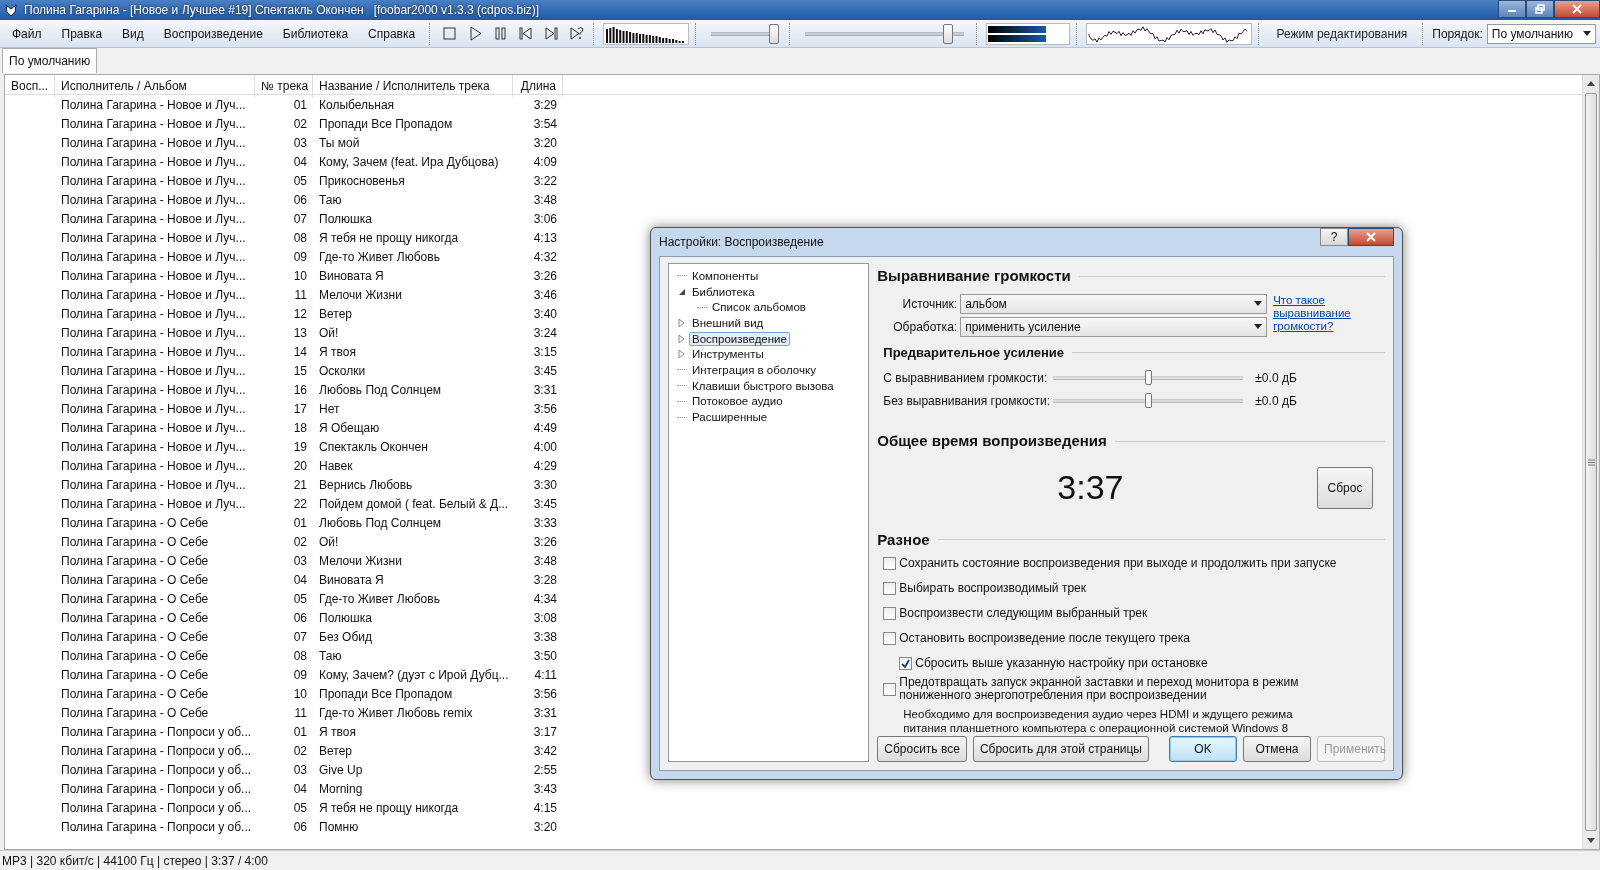 This screenshot has width=1600, height=870. What do you see at coordinates (342, 371) in the screenshot?
I see `table-cell-text: Осколки` at bounding box center [342, 371].